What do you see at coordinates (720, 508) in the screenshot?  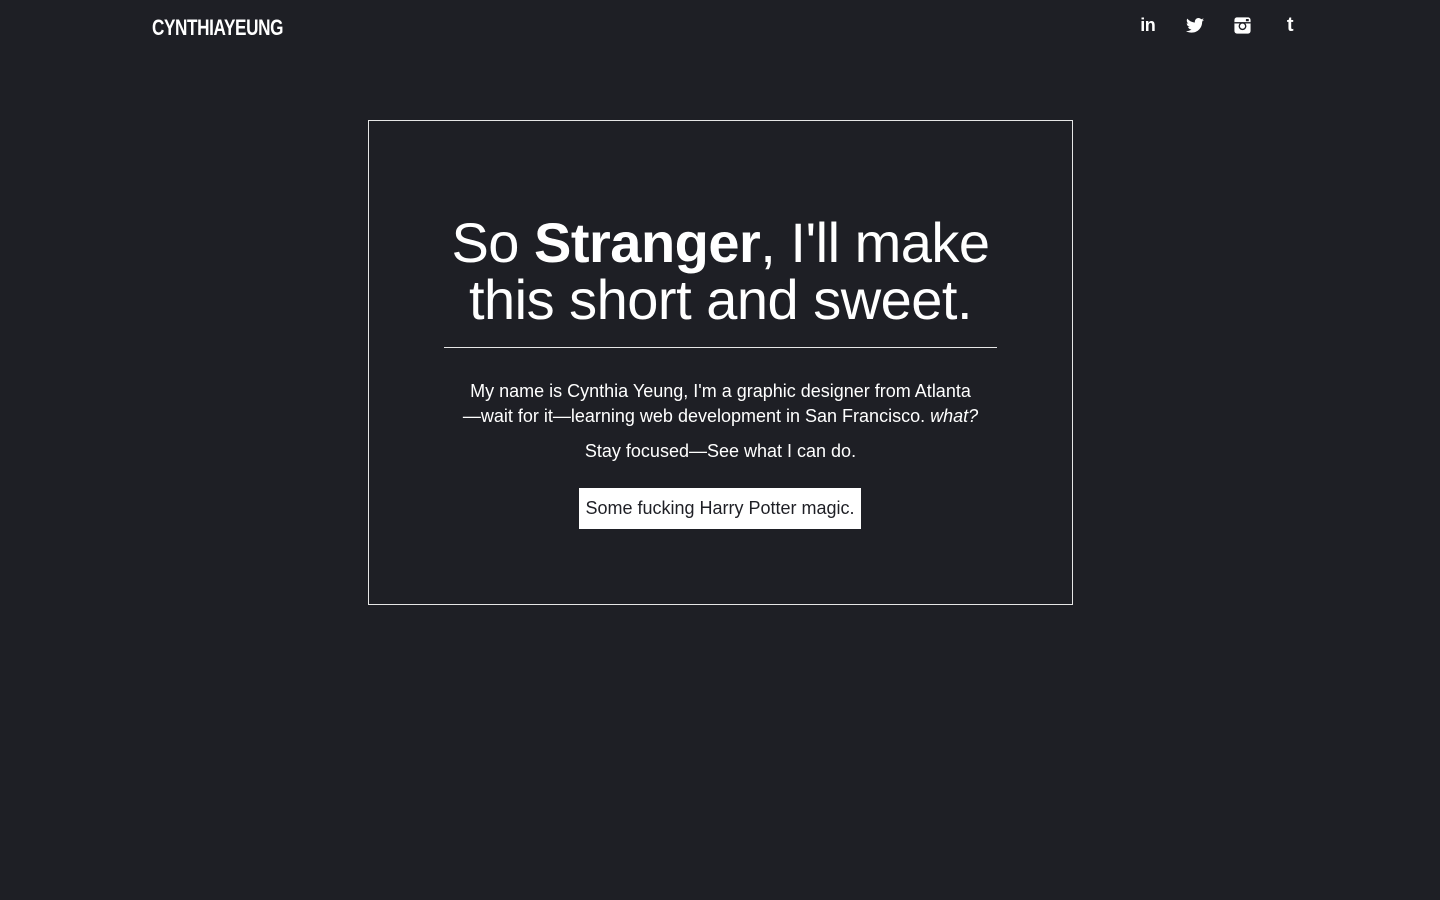 I see `magic-button: Some fucking Harry Potter magic.` at bounding box center [720, 508].